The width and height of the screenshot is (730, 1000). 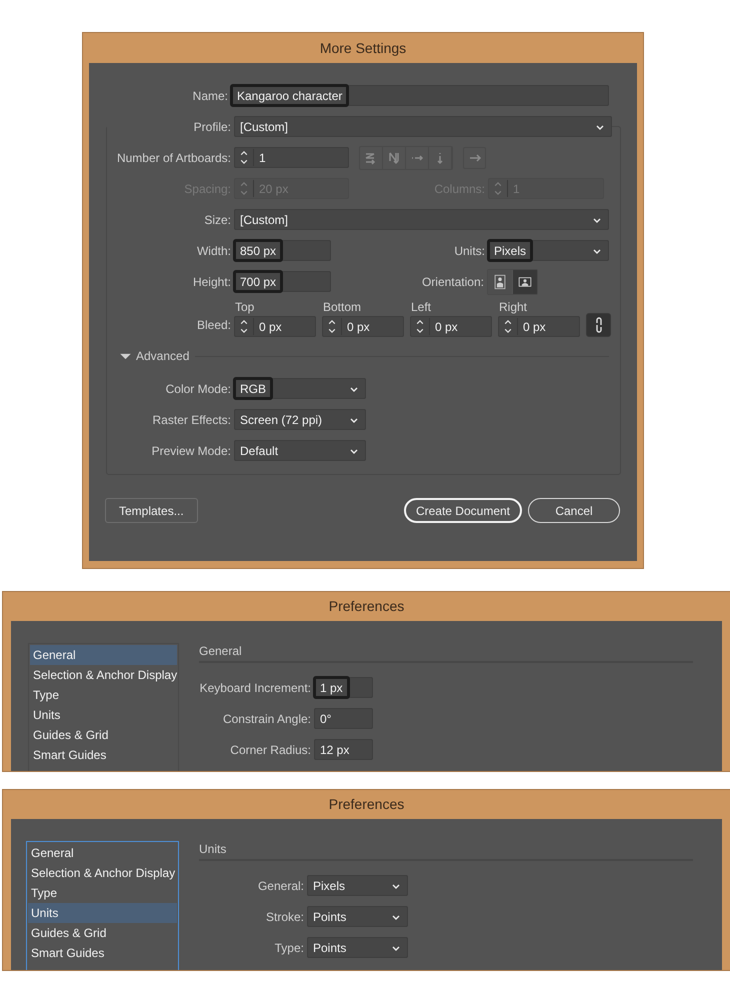 I want to click on create-button: Create Document, so click(x=463, y=510).